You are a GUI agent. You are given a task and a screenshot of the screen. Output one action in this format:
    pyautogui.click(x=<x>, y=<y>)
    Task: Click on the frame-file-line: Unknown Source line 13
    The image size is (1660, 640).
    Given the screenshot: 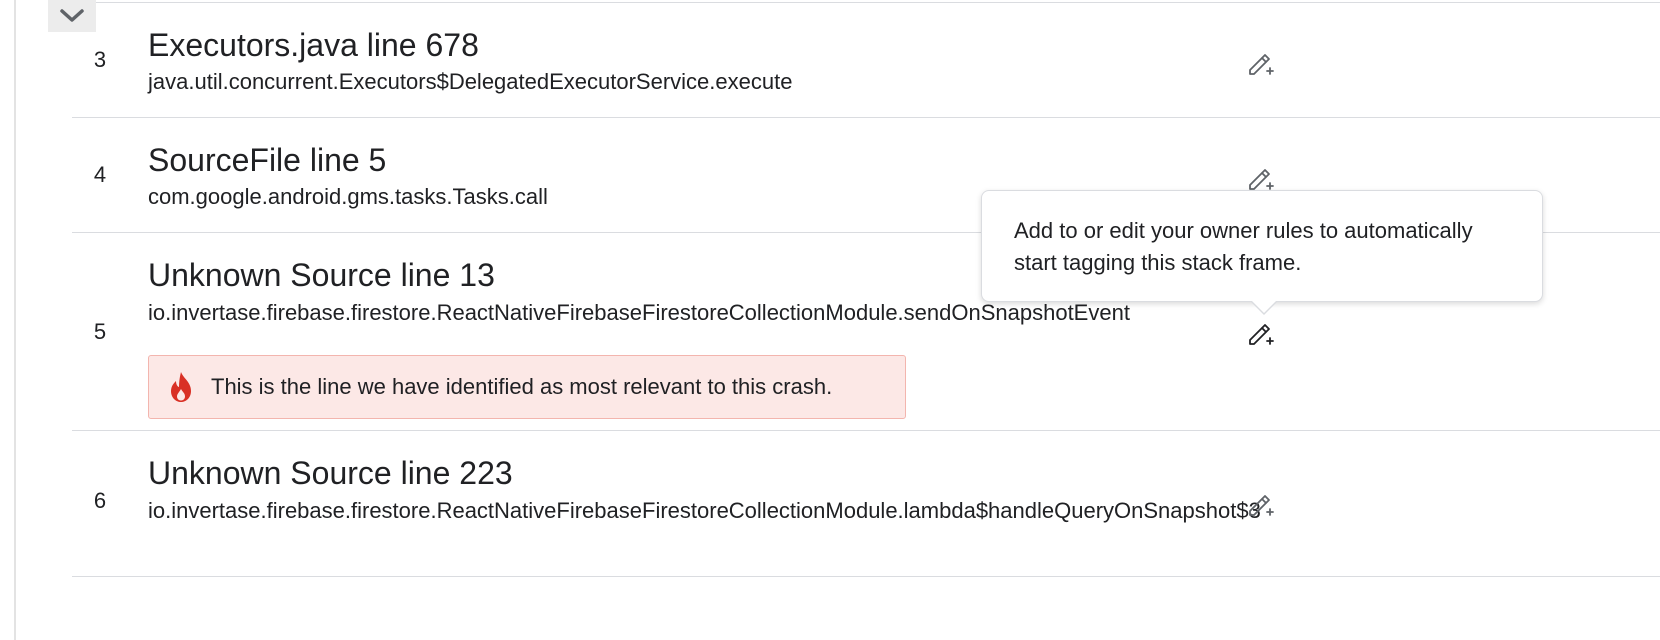 What is the action you would take?
    pyautogui.click(x=321, y=275)
    